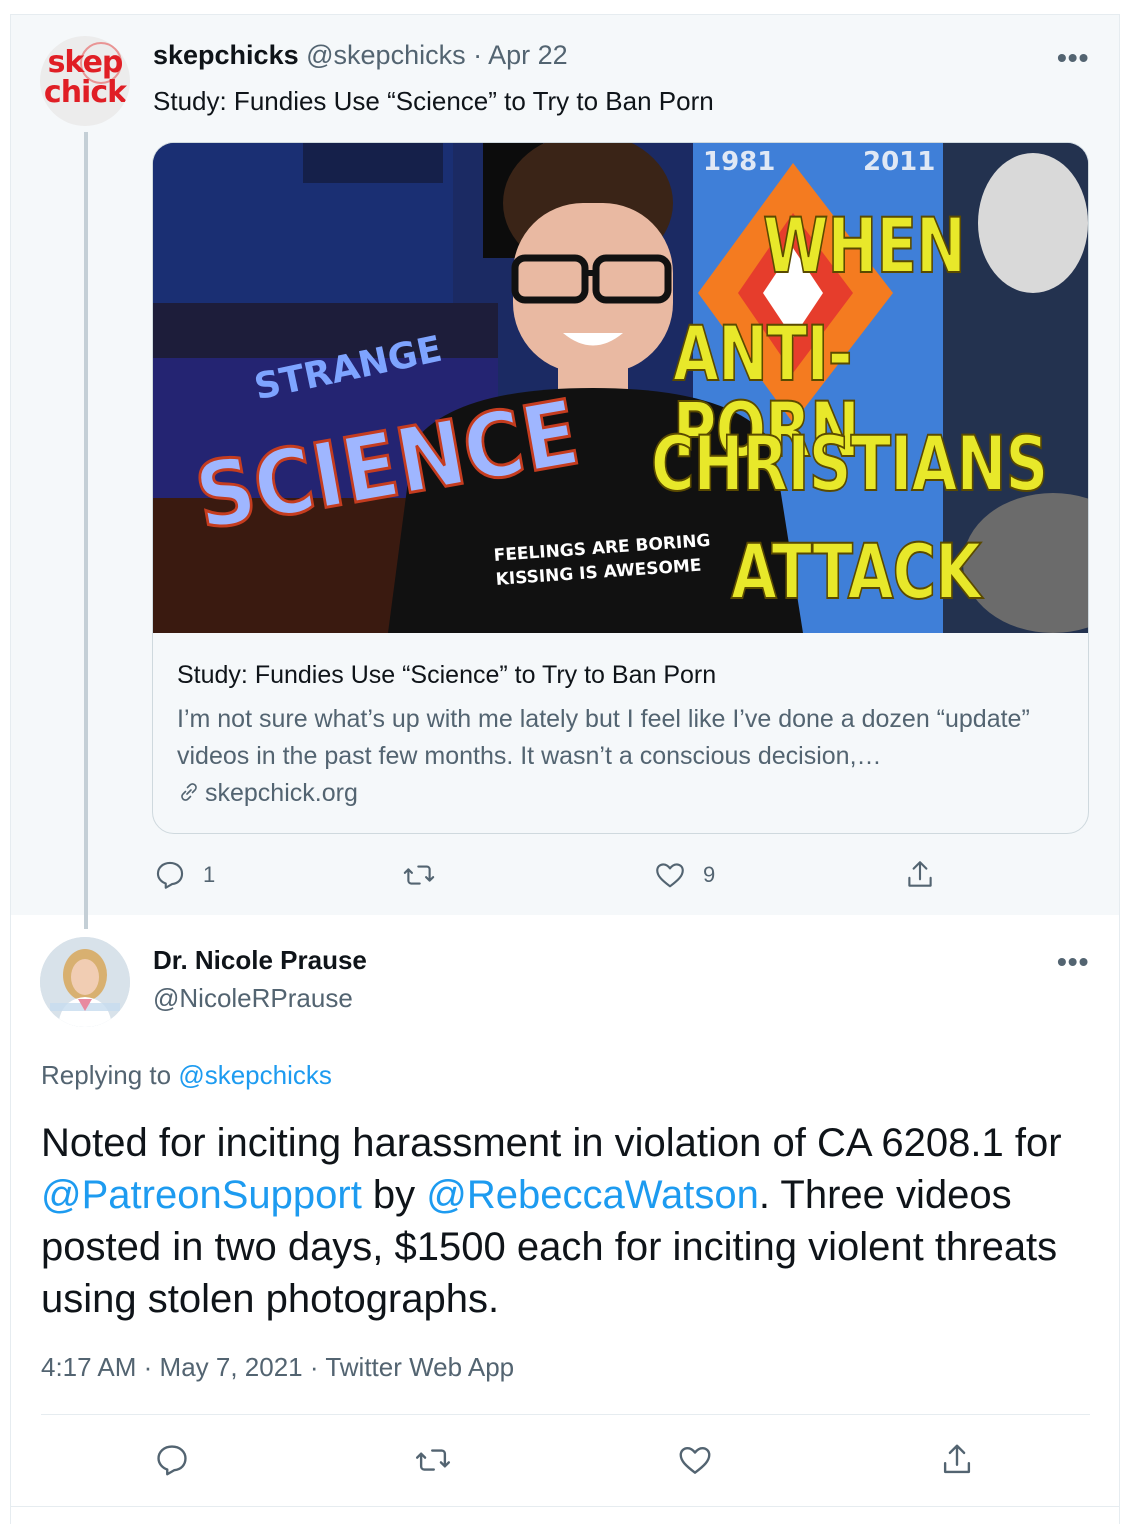 The height and width of the screenshot is (1525, 1134). I want to click on divider, so click(565, 1414).